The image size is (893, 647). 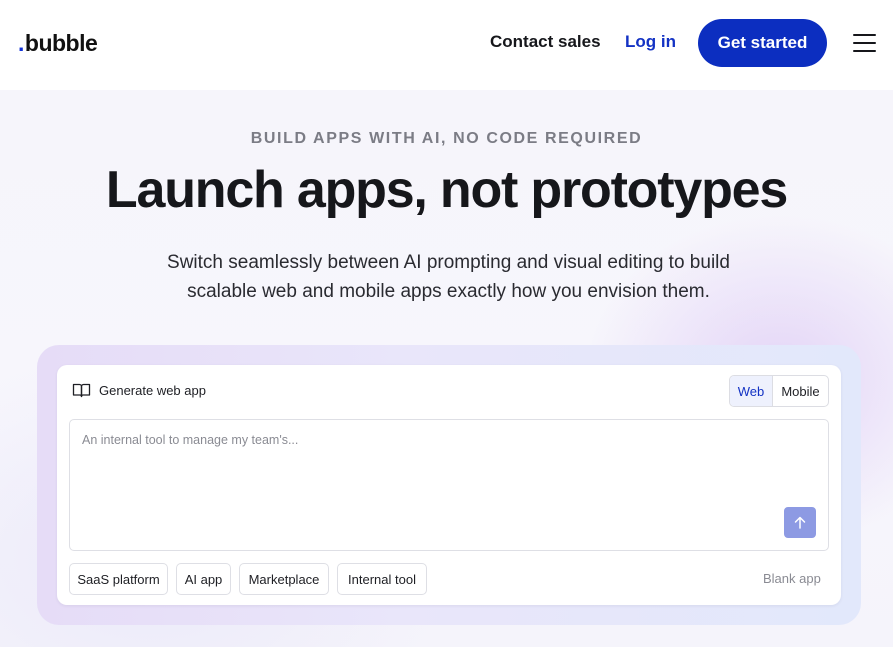 I want to click on arrow-up-icon, so click(x=800, y=522).